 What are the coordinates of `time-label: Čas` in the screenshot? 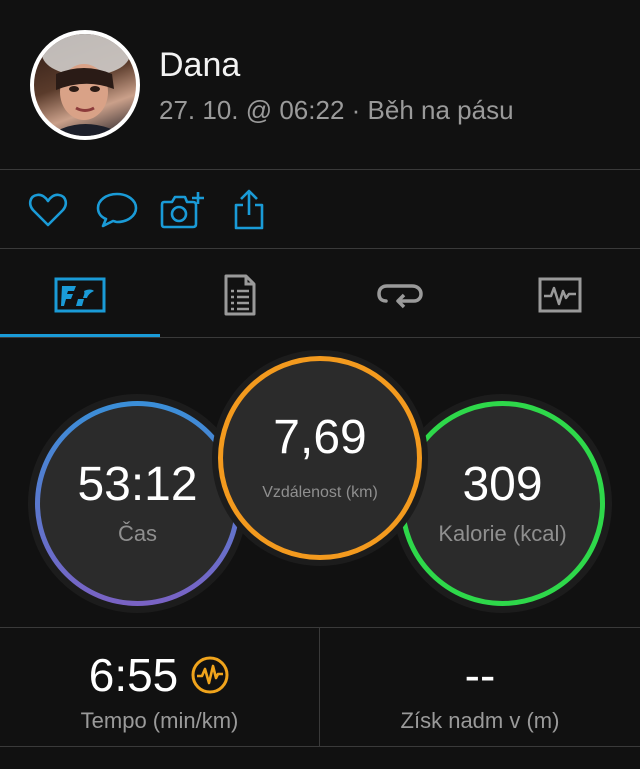 It's located at (137, 533).